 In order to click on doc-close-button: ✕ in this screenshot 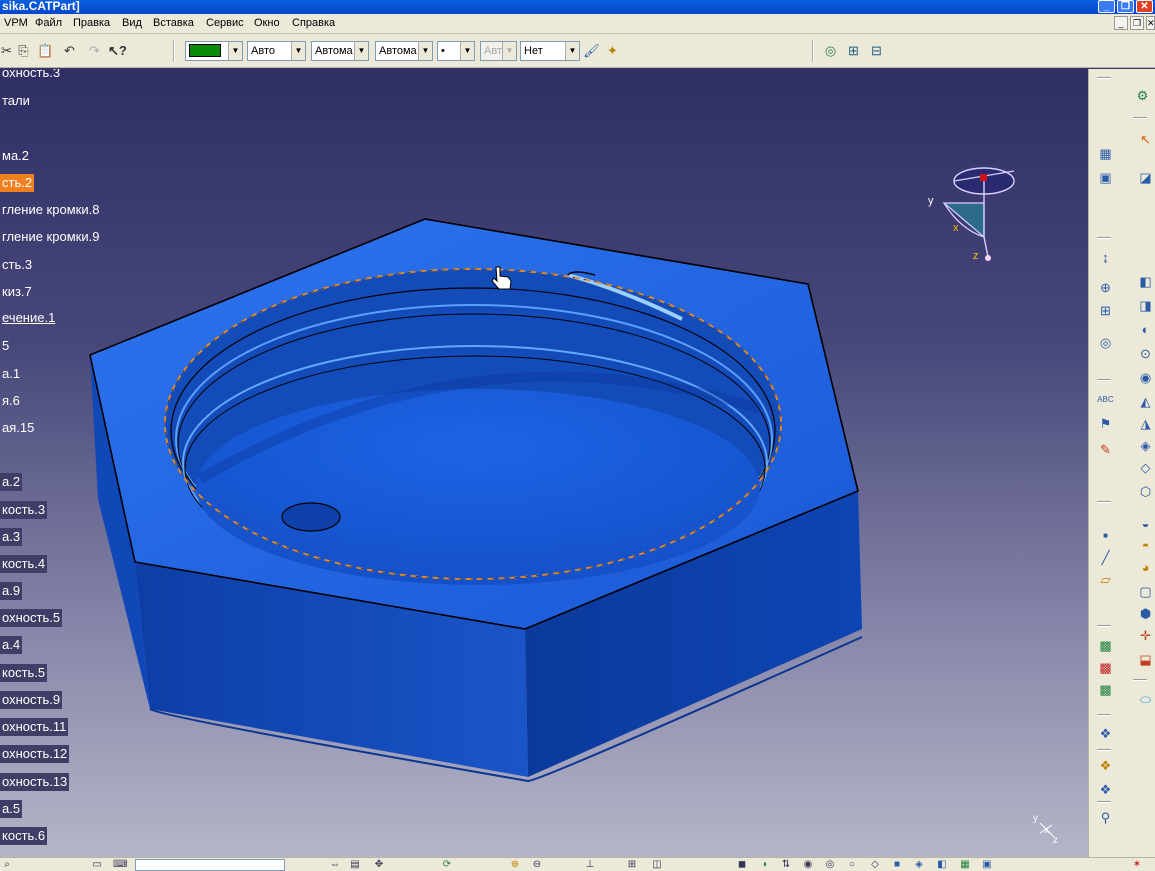, I will do `click(1150, 23)`.